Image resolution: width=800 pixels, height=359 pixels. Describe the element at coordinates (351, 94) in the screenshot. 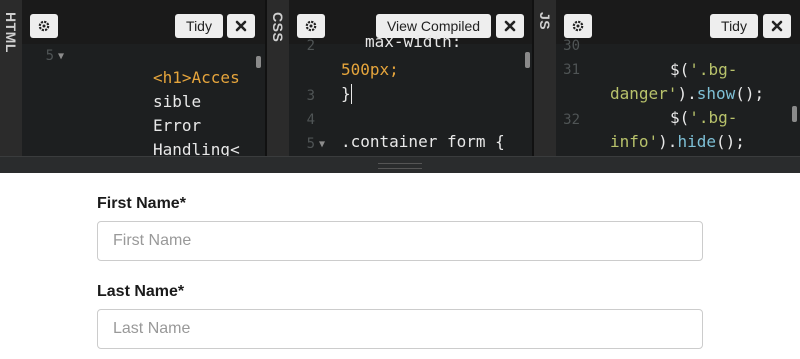

I see `text-cursor` at that location.